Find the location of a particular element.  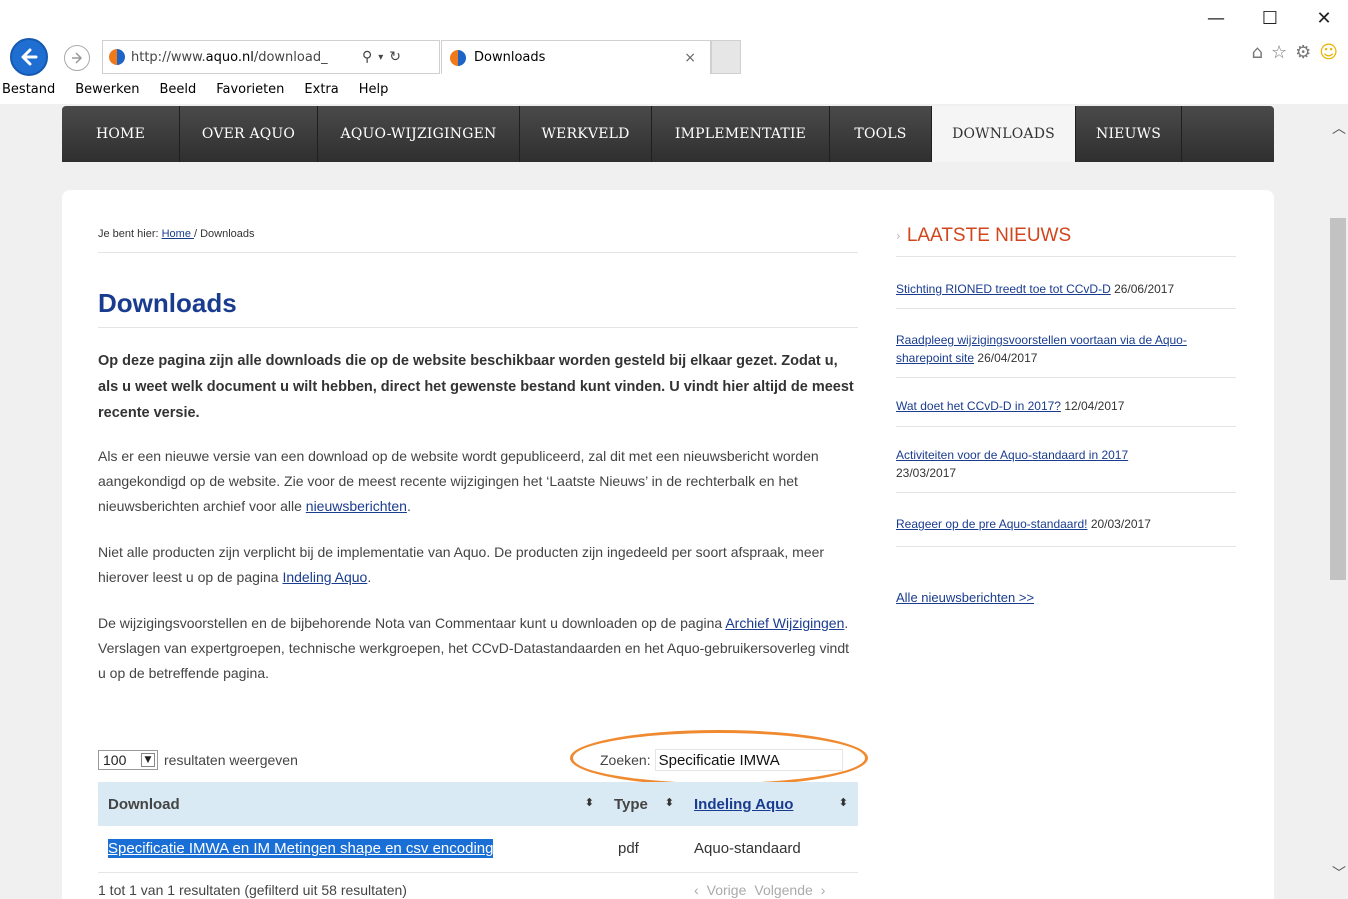

table-search: Zoeken: is located at coordinates (721, 760).